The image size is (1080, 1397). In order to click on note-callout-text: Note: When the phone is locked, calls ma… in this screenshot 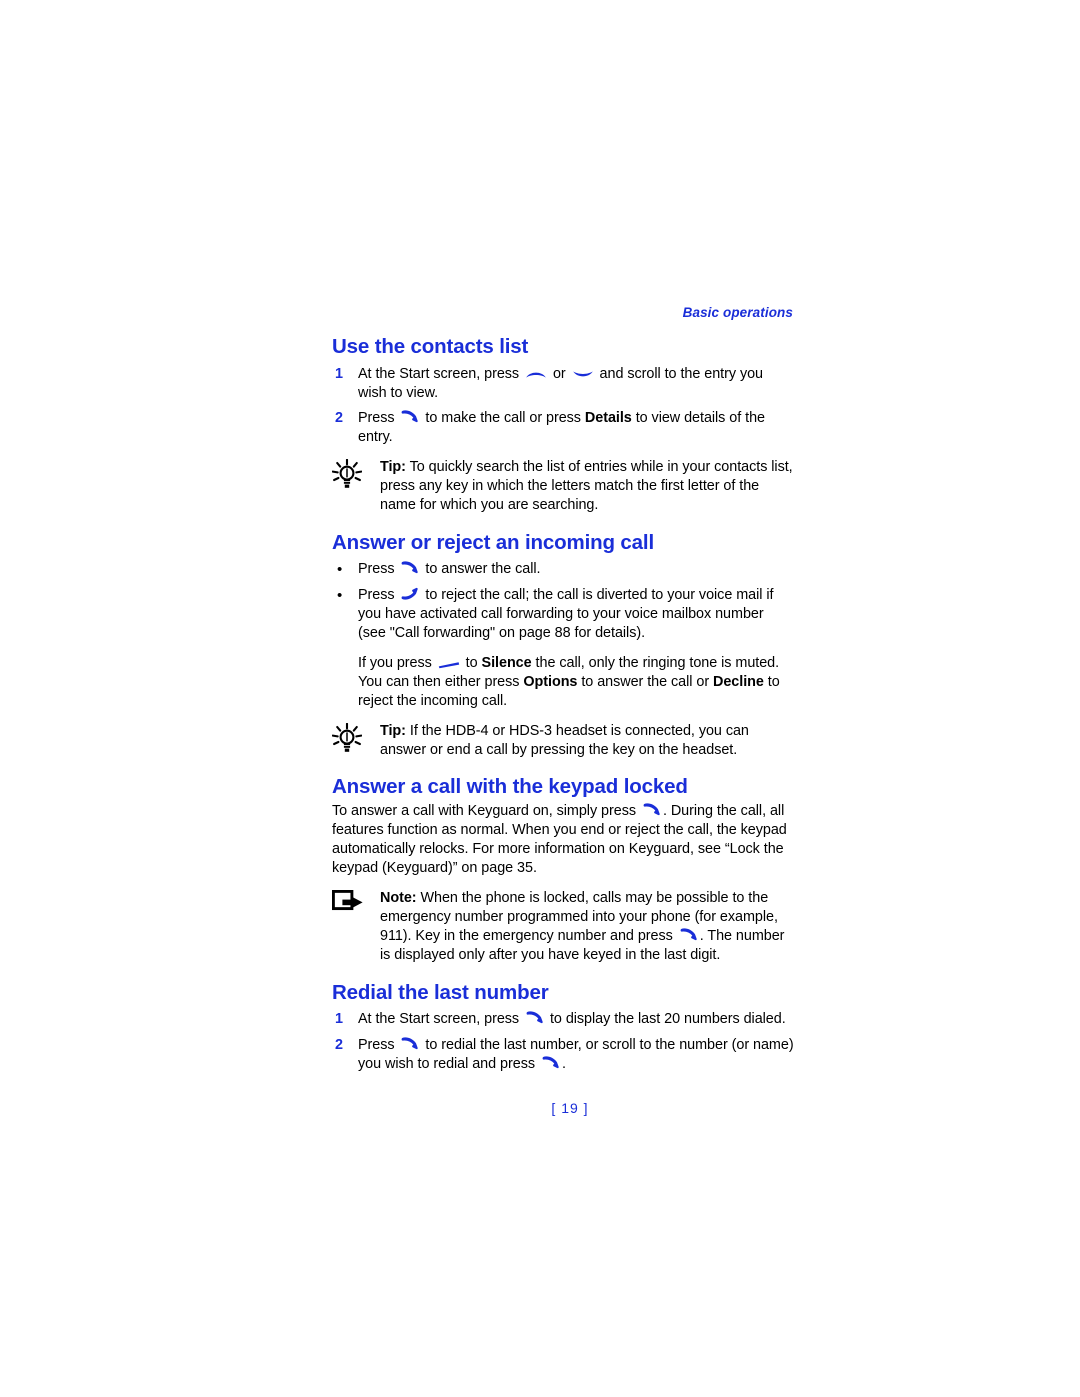, I will do `click(587, 927)`.